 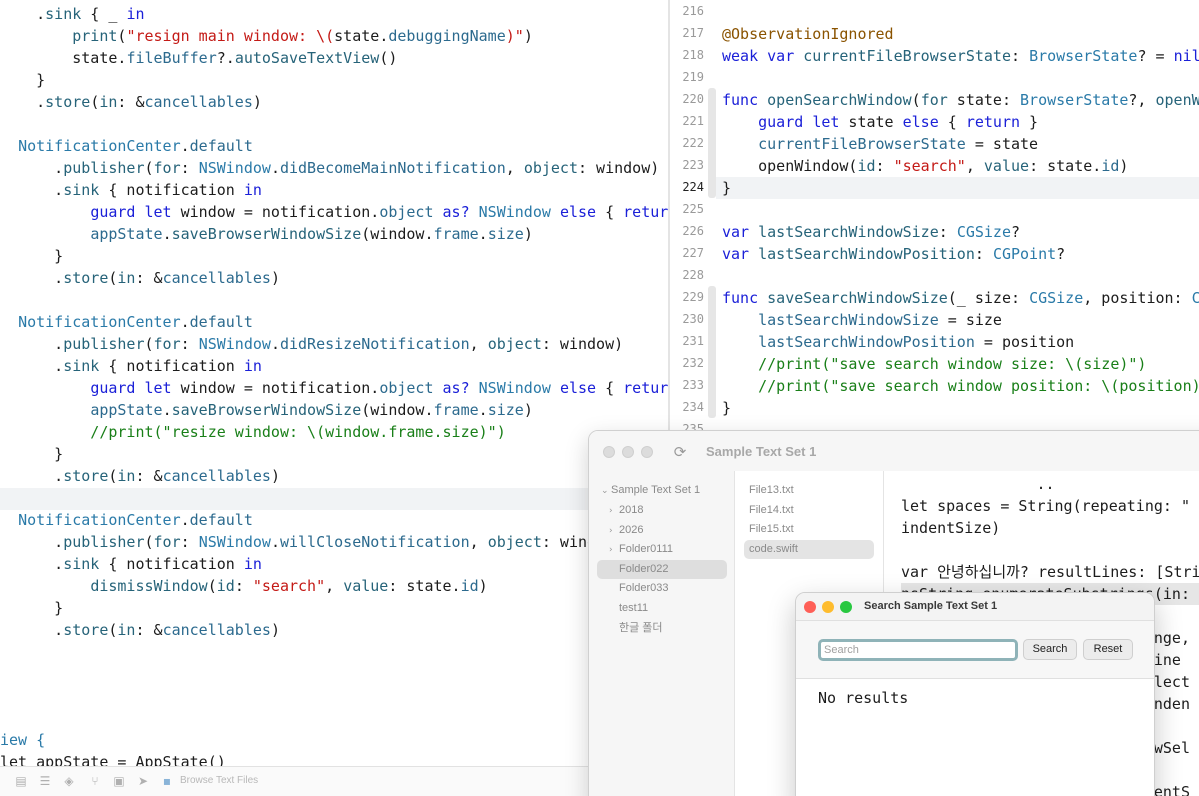 I want to click on code-line: var lastSearchWindowPosition: CGPoint?, so click(x=960, y=254).